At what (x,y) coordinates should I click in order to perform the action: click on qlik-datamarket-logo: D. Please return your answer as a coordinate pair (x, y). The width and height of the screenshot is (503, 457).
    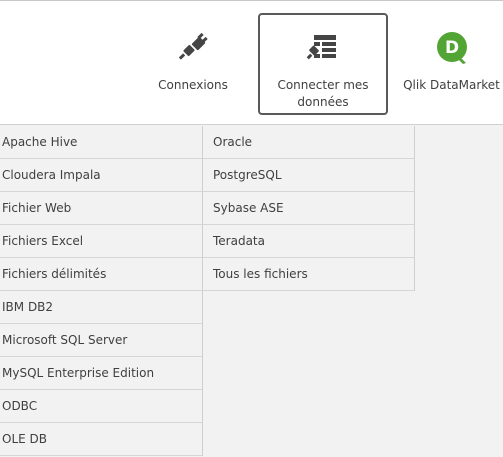
    Looking at the image, I should click on (452, 51).